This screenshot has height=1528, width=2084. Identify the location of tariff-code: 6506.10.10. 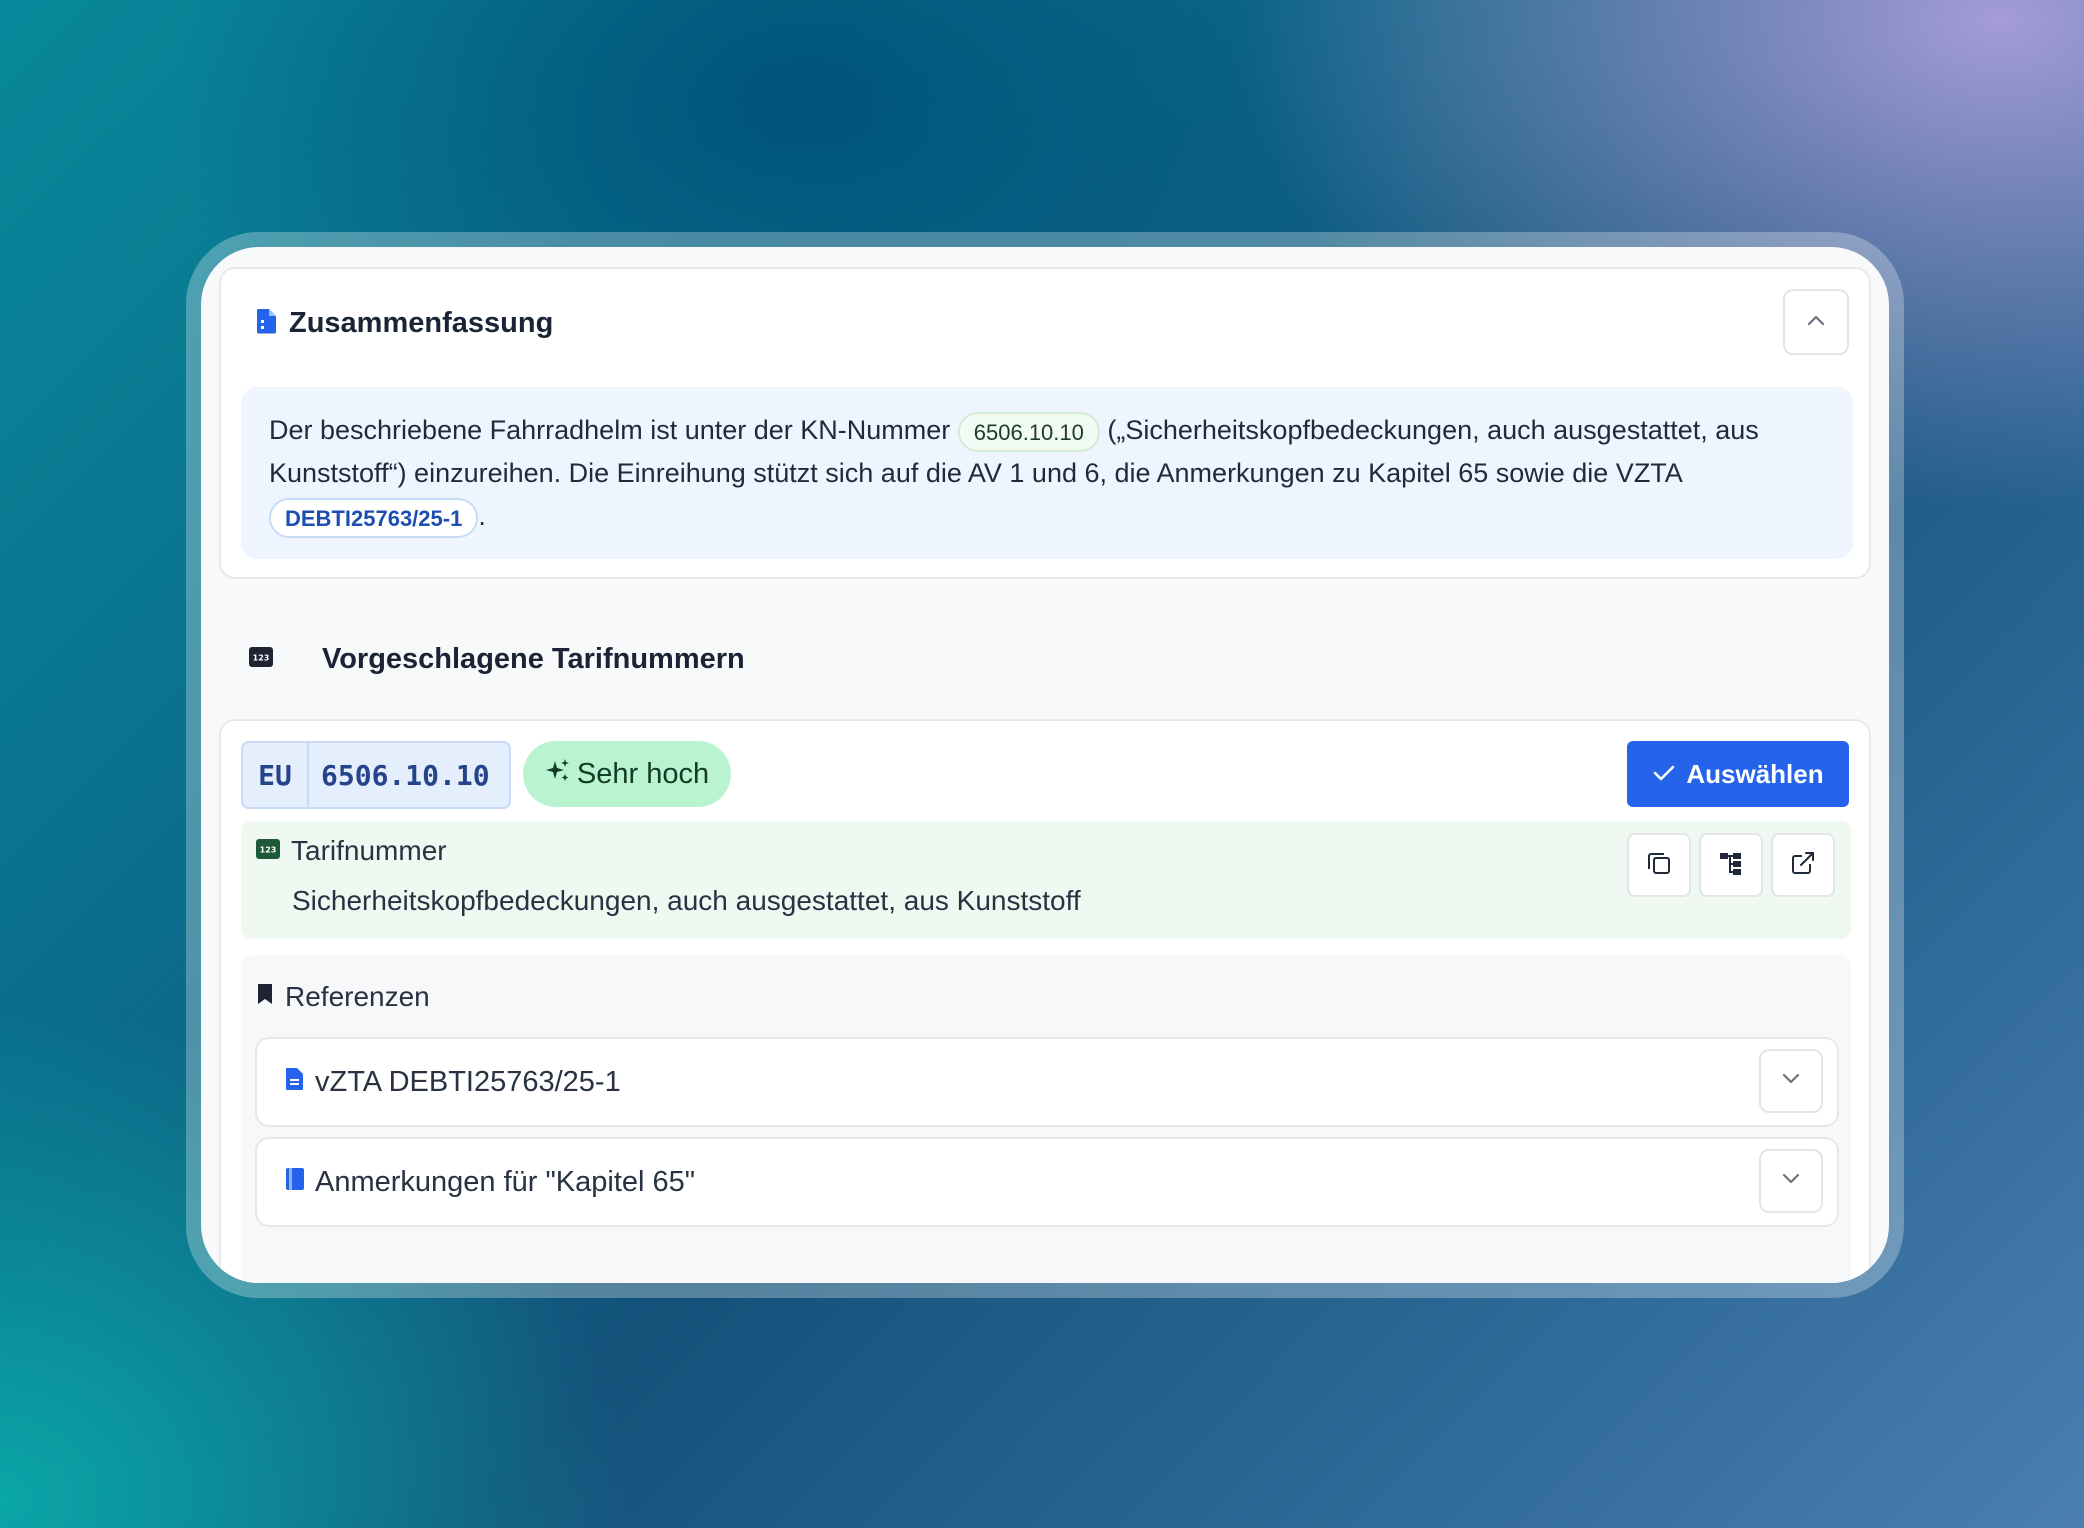
(405, 775).